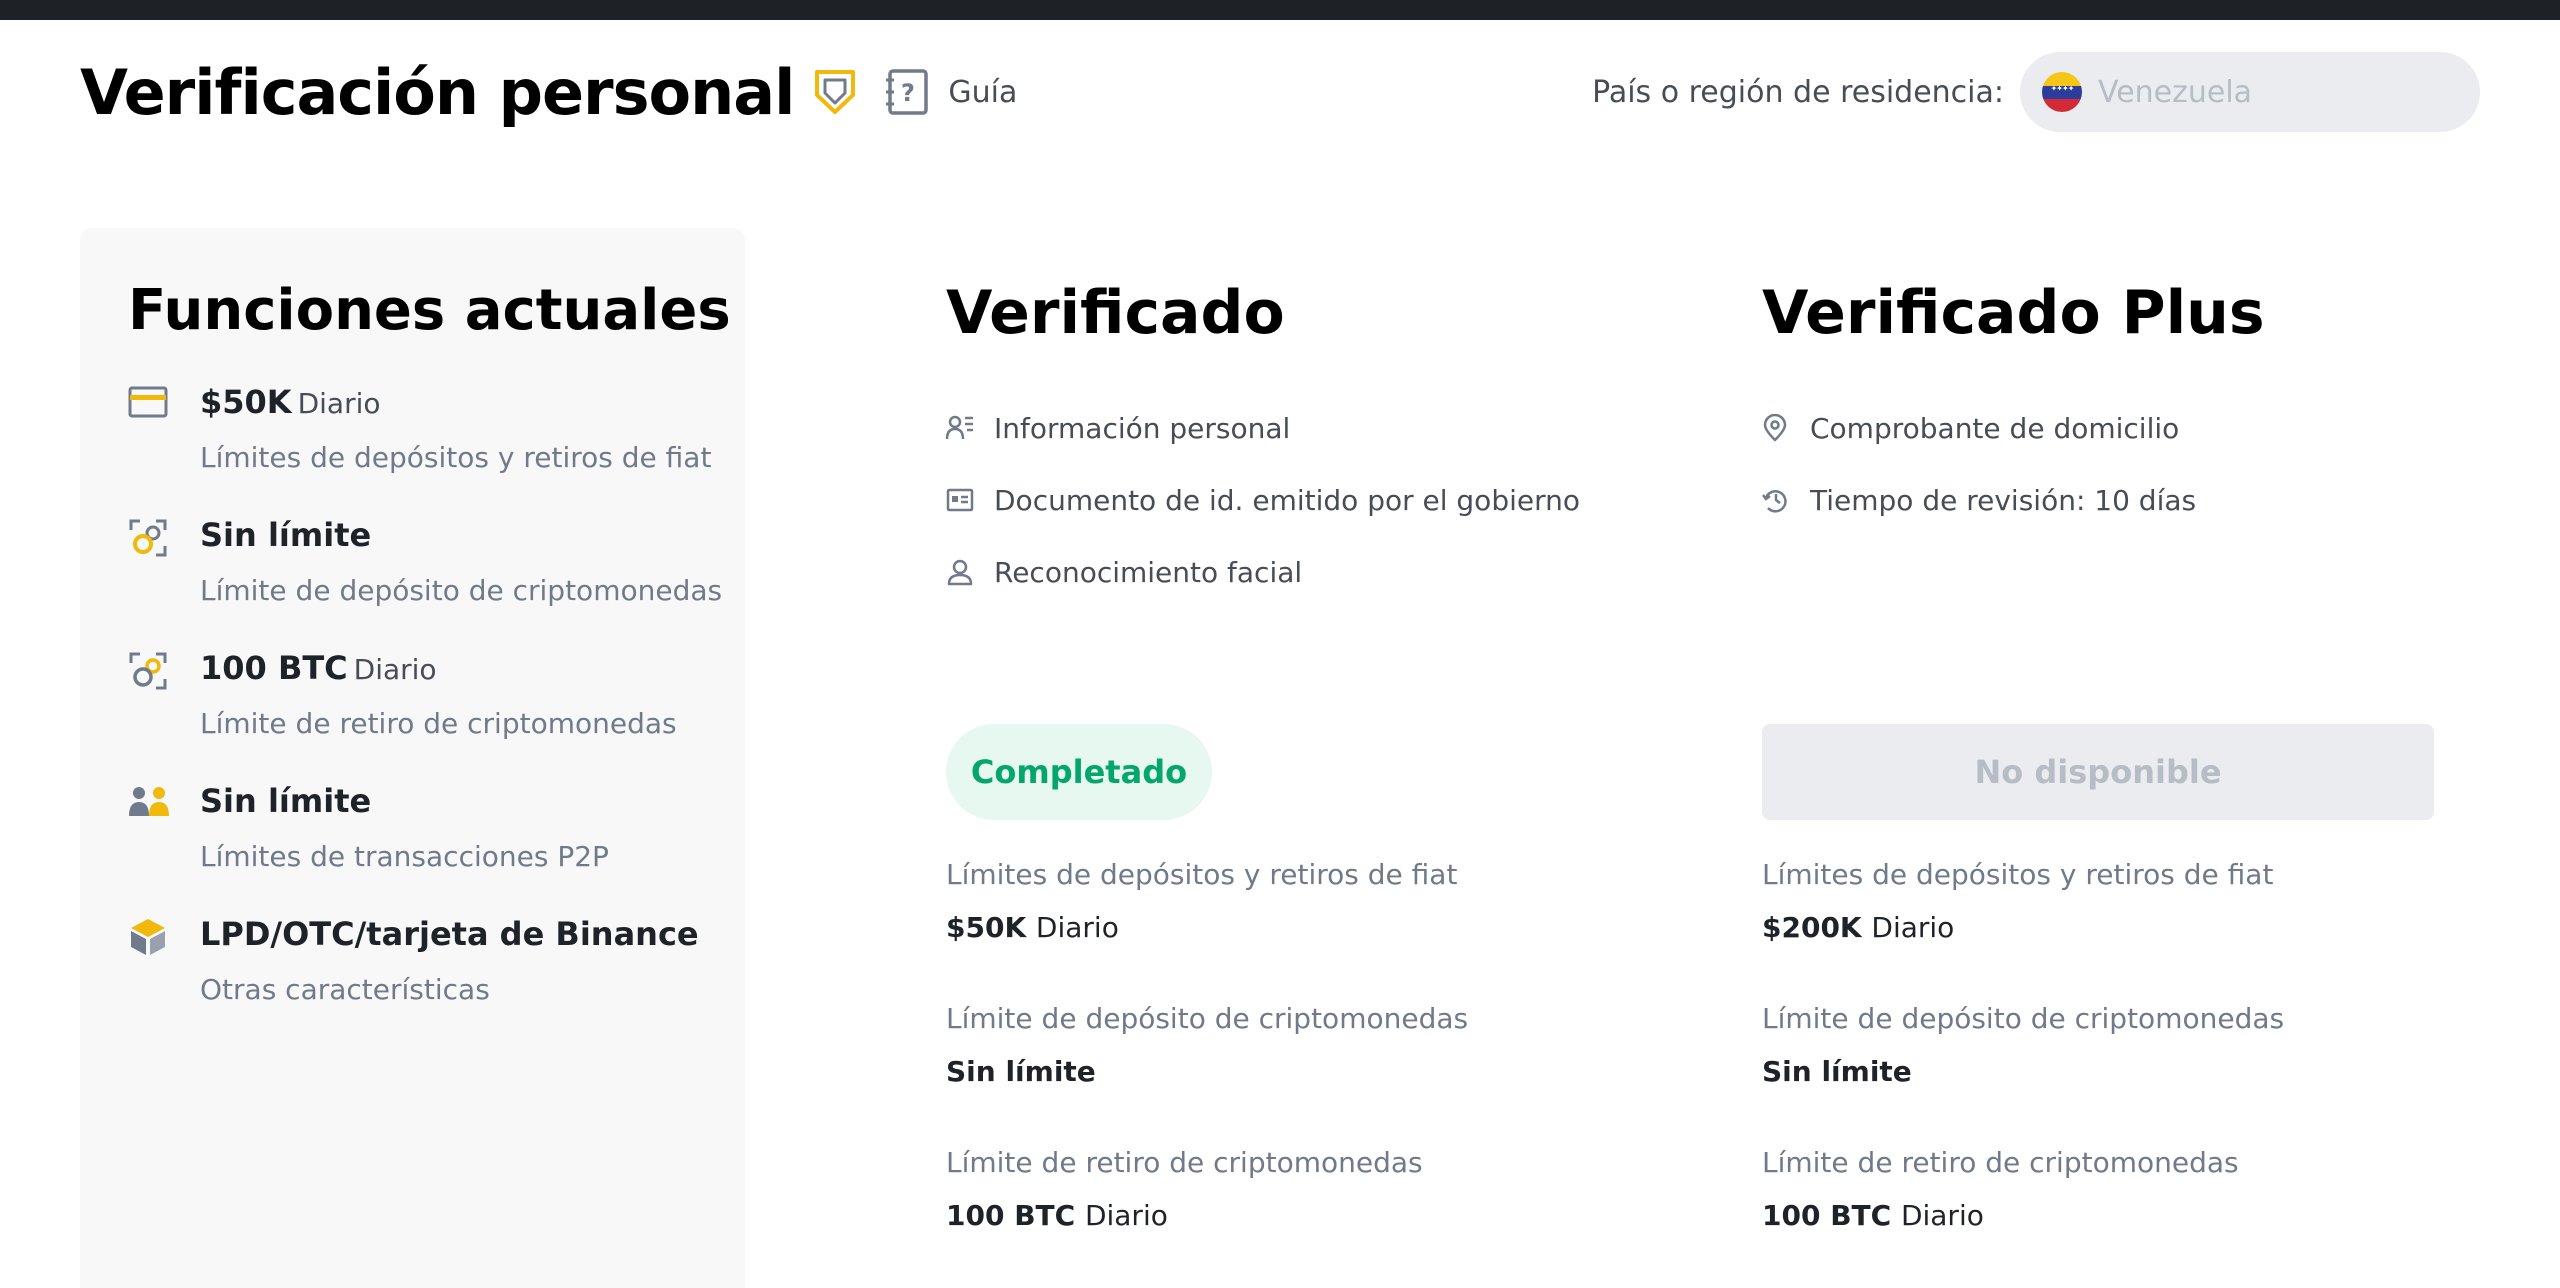 The width and height of the screenshot is (2560, 1288). I want to click on feature-value: LPD/OTC/tarjeta de Binance, so click(449, 934).